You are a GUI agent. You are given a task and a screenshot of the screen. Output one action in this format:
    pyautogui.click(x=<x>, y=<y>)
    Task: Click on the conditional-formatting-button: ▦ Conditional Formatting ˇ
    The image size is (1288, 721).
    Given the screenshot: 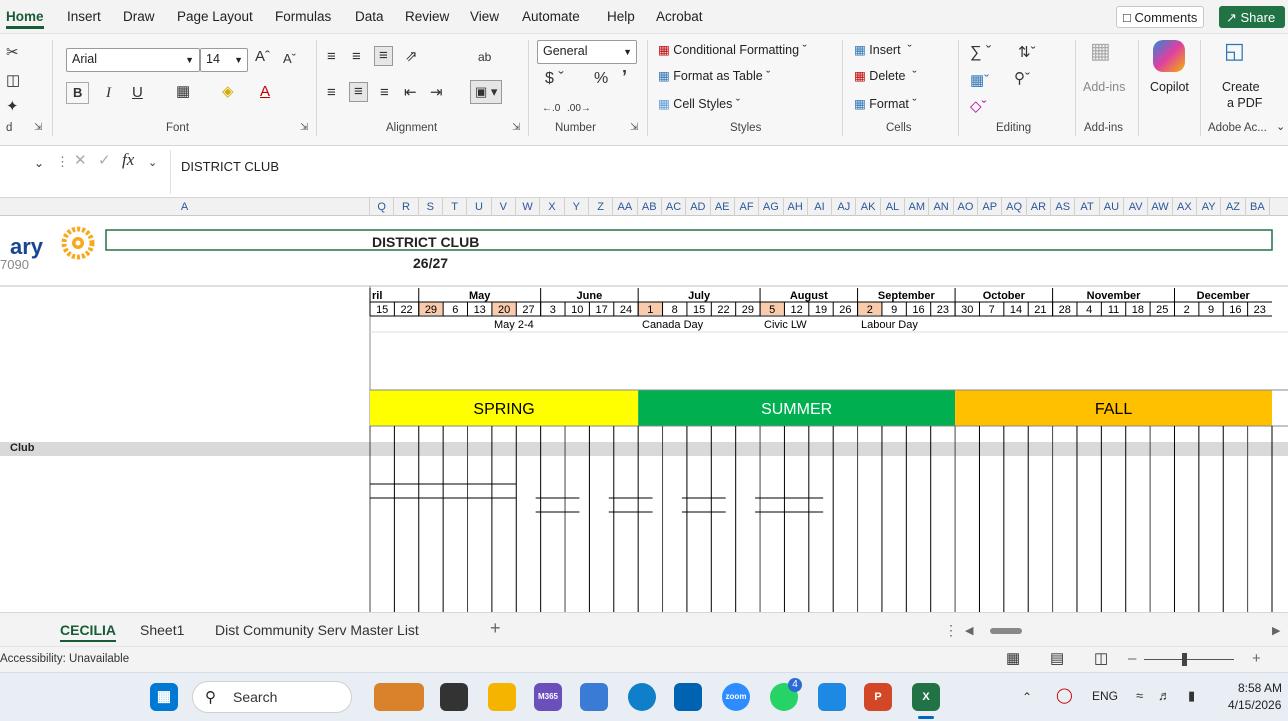 What is the action you would take?
    pyautogui.click(x=732, y=49)
    